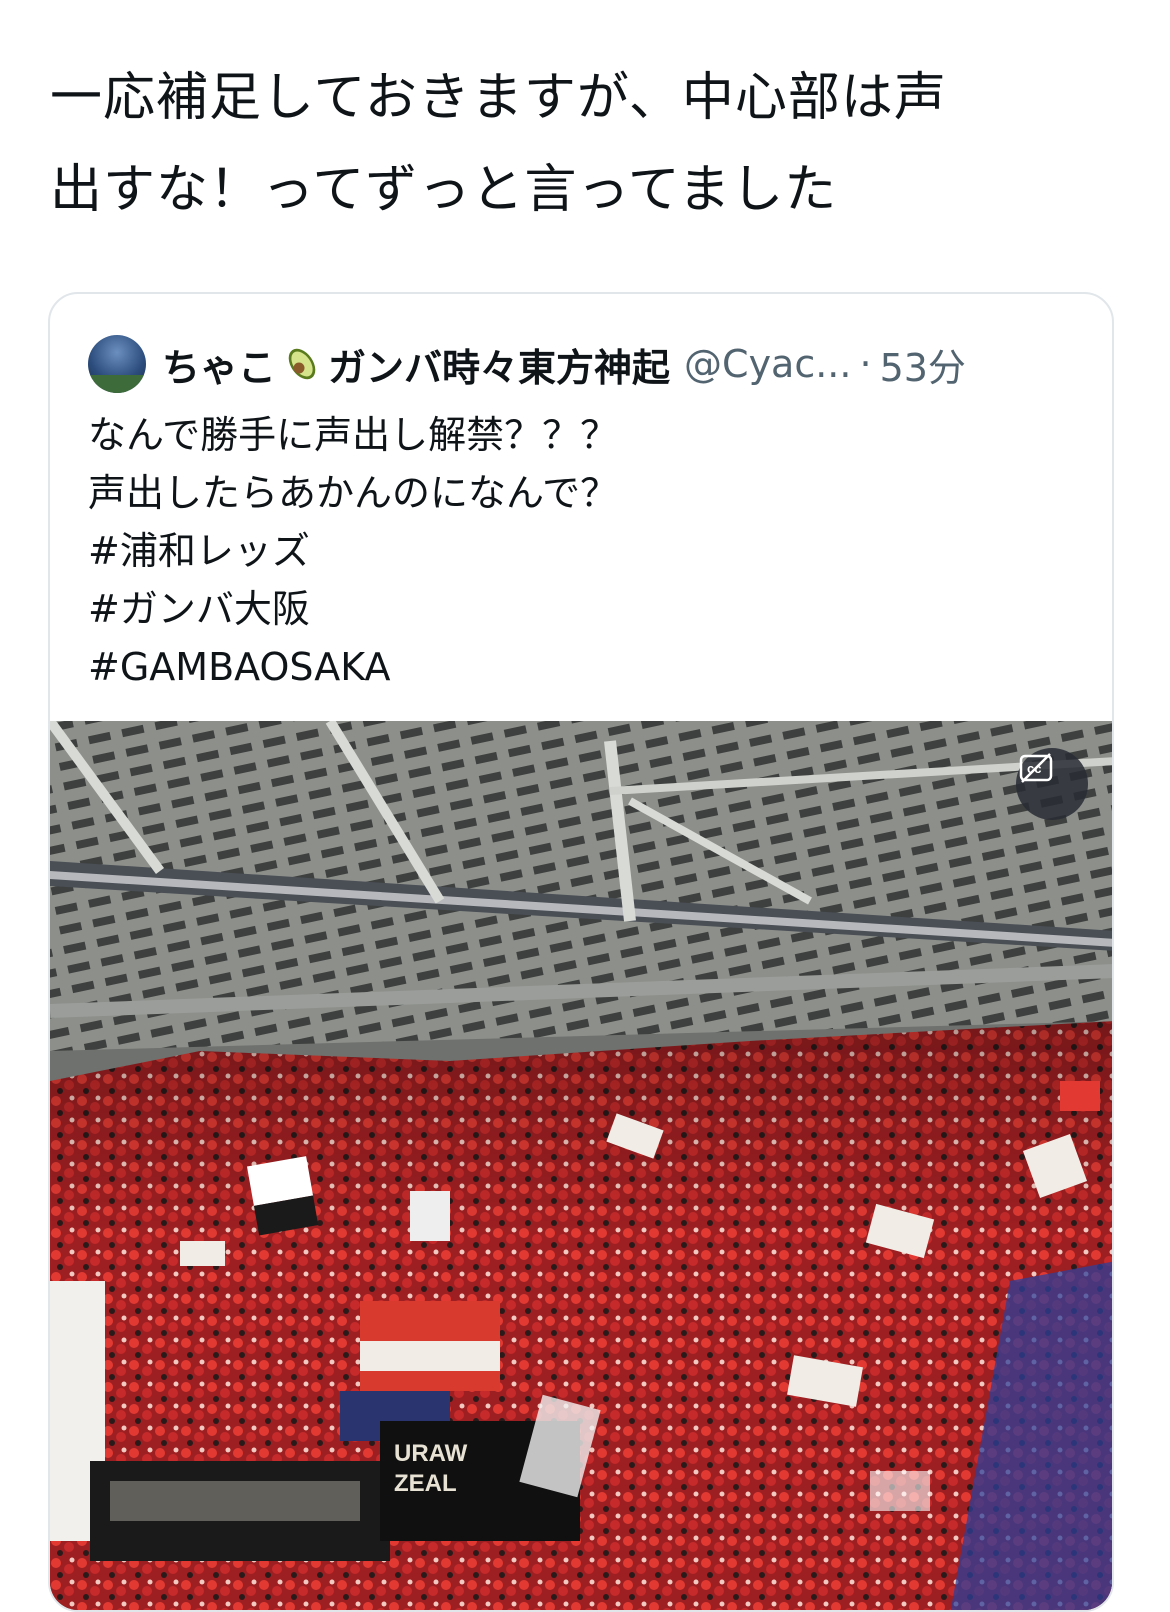 This screenshot has height=1612, width=1170. I want to click on author-name-suffix: ガンバ時々東方神起, so click(499, 367).